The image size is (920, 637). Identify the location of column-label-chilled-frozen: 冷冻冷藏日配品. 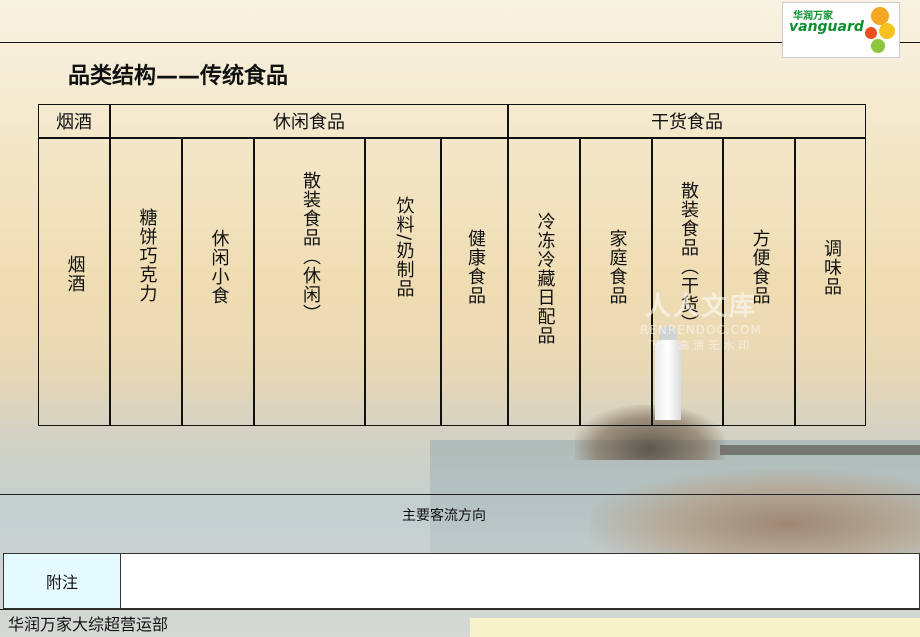
(545, 278).